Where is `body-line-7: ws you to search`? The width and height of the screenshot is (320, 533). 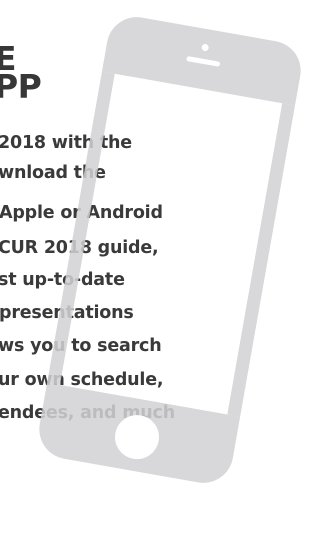 body-line-7: ws you to search is located at coordinates (81, 346).